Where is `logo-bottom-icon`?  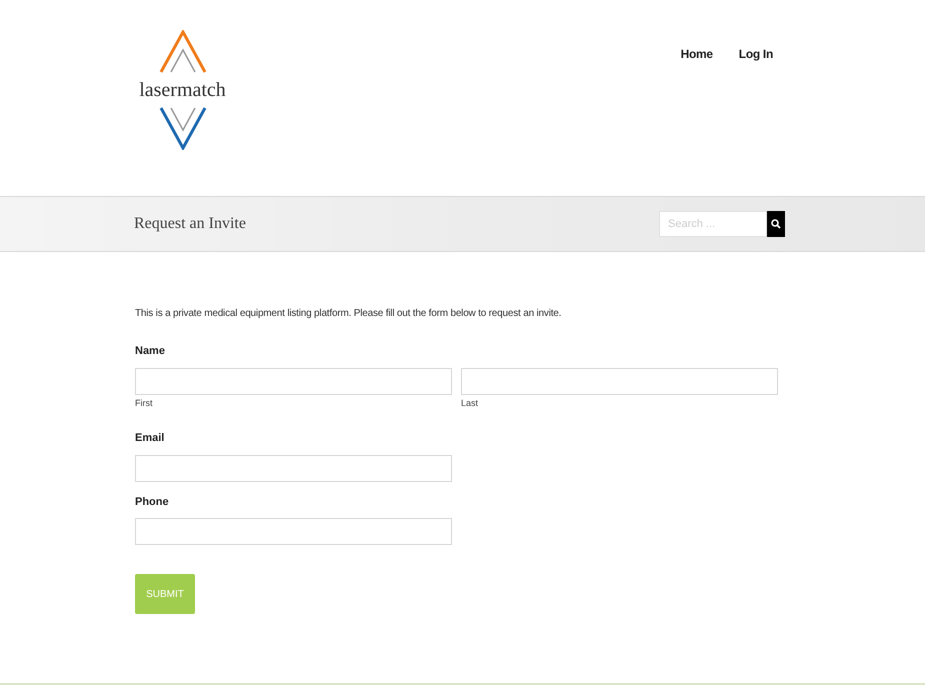 logo-bottom-icon is located at coordinates (182, 128).